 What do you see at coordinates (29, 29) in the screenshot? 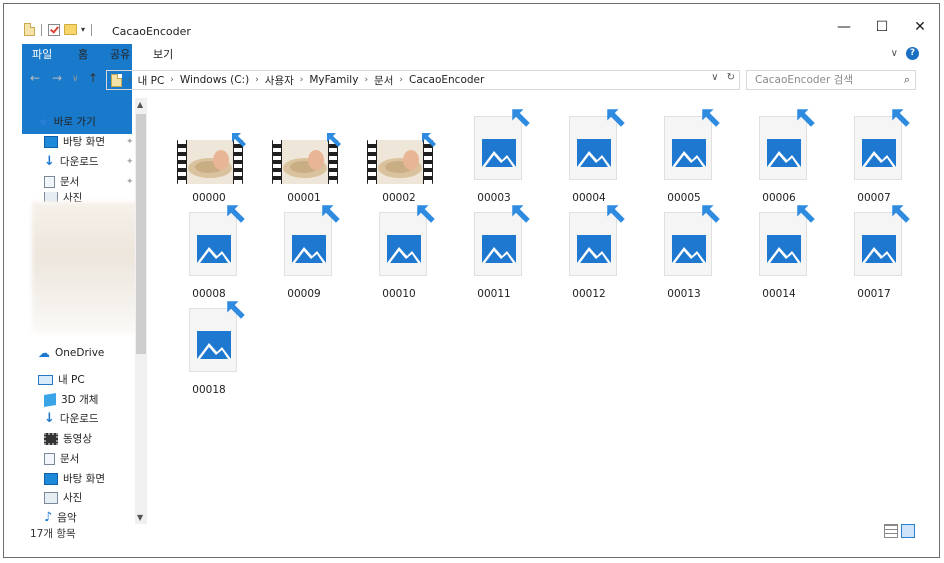
I see `properties-icon` at bounding box center [29, 29].